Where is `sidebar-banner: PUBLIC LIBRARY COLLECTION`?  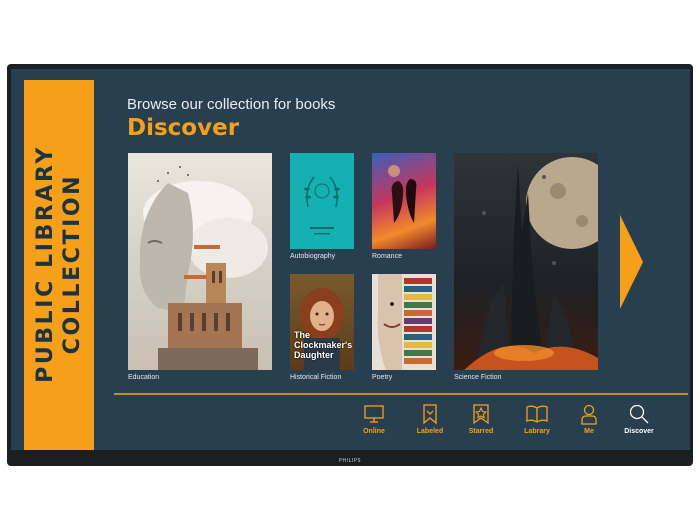 sidebar-banner: PUBLIC LIBRARY COLLECTION is located at coordinates (59, 265).